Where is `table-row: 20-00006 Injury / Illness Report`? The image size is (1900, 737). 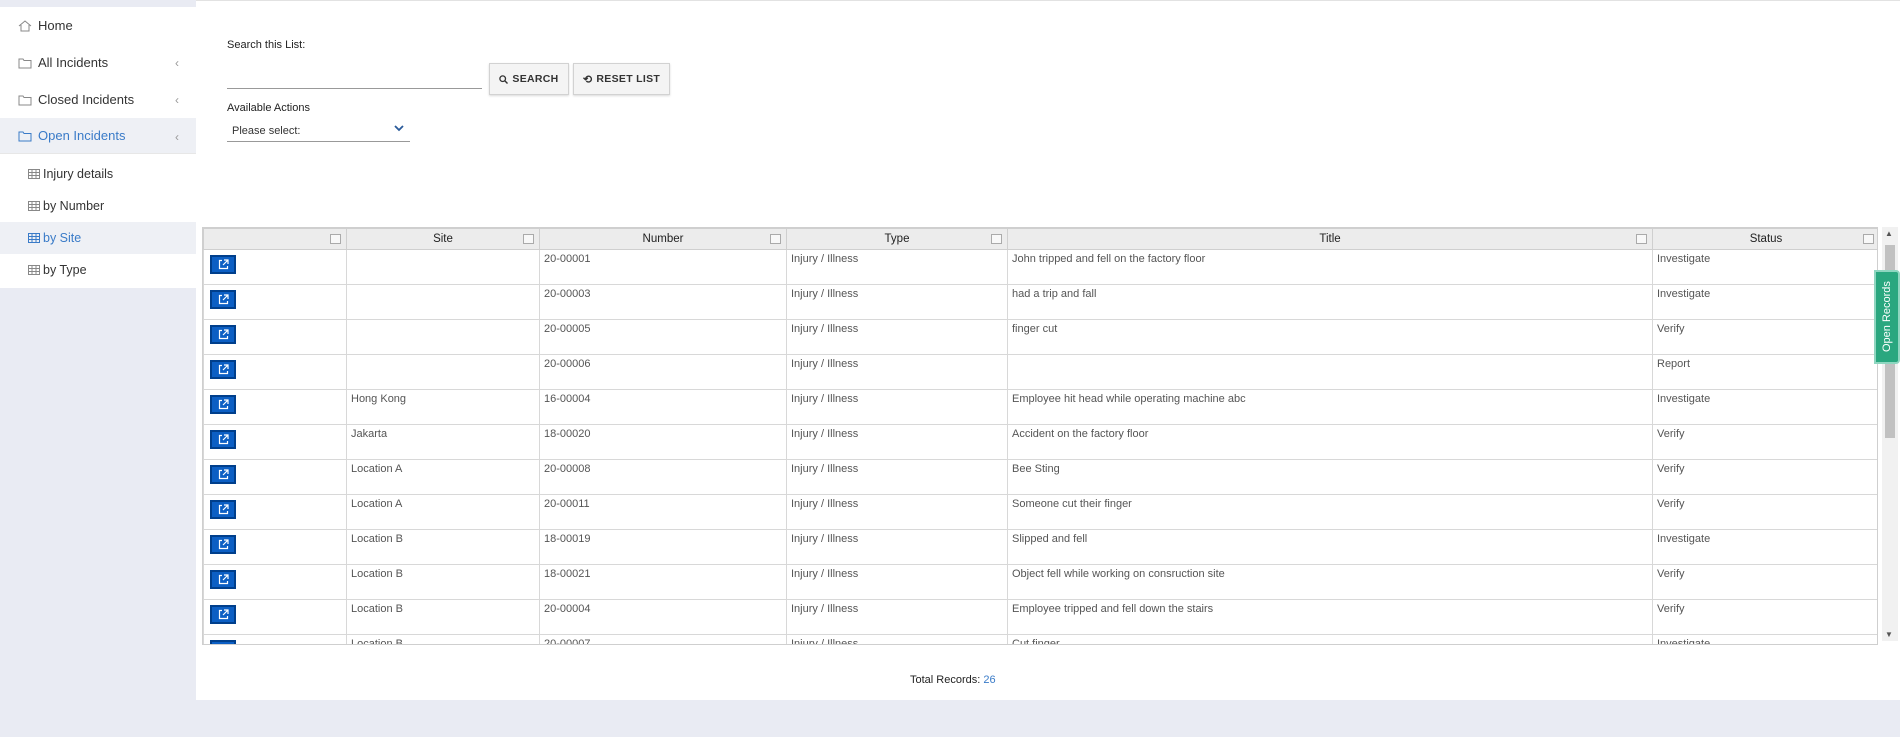
table-row: 20-00006 Injury / Illness Report is located at coordinates (1040, 372).